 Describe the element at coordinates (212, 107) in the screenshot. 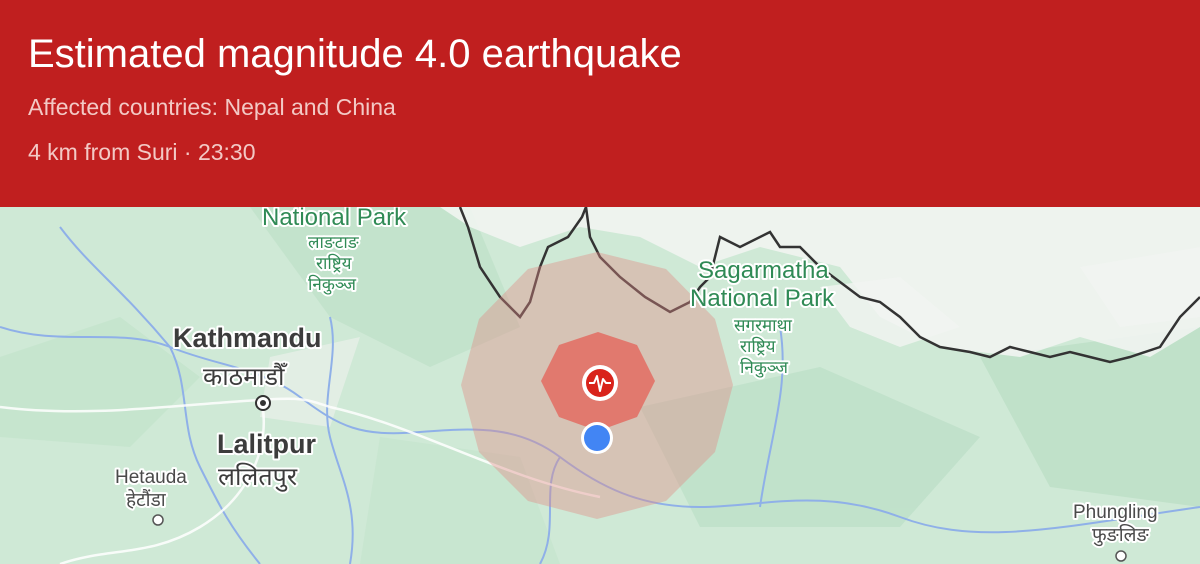

I see `affected-countries: Affected countries: Nepal and China` at that location.